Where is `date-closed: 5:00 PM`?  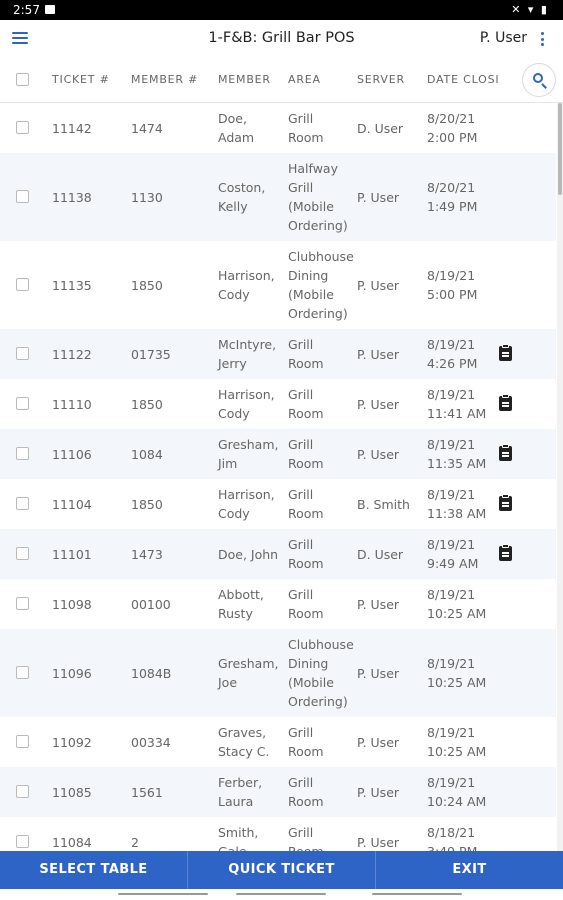 date-closed: 5:00 PM is located at coordinates (452, 294).